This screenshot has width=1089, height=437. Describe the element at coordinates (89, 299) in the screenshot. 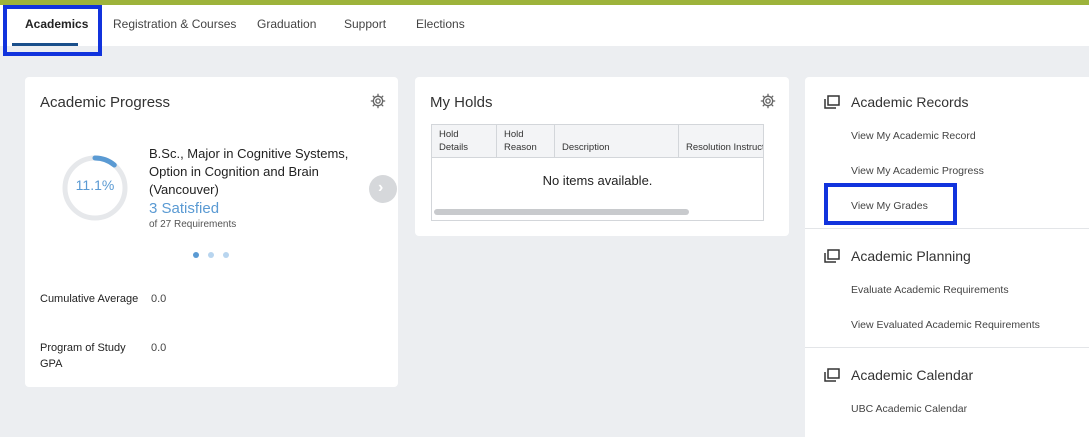

I see `cumulative-average-label: Cumulative Average` at that location.